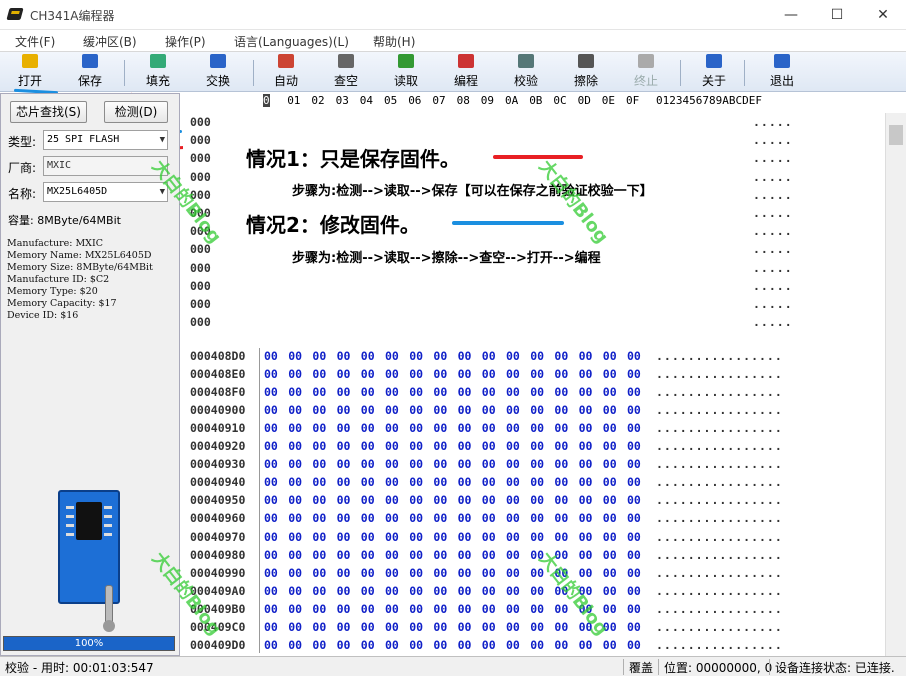 The image size is (906, 676). Describe the element at coordinates (896, 135) in the screenshot. I see `scrollbar-thumb` at that location.